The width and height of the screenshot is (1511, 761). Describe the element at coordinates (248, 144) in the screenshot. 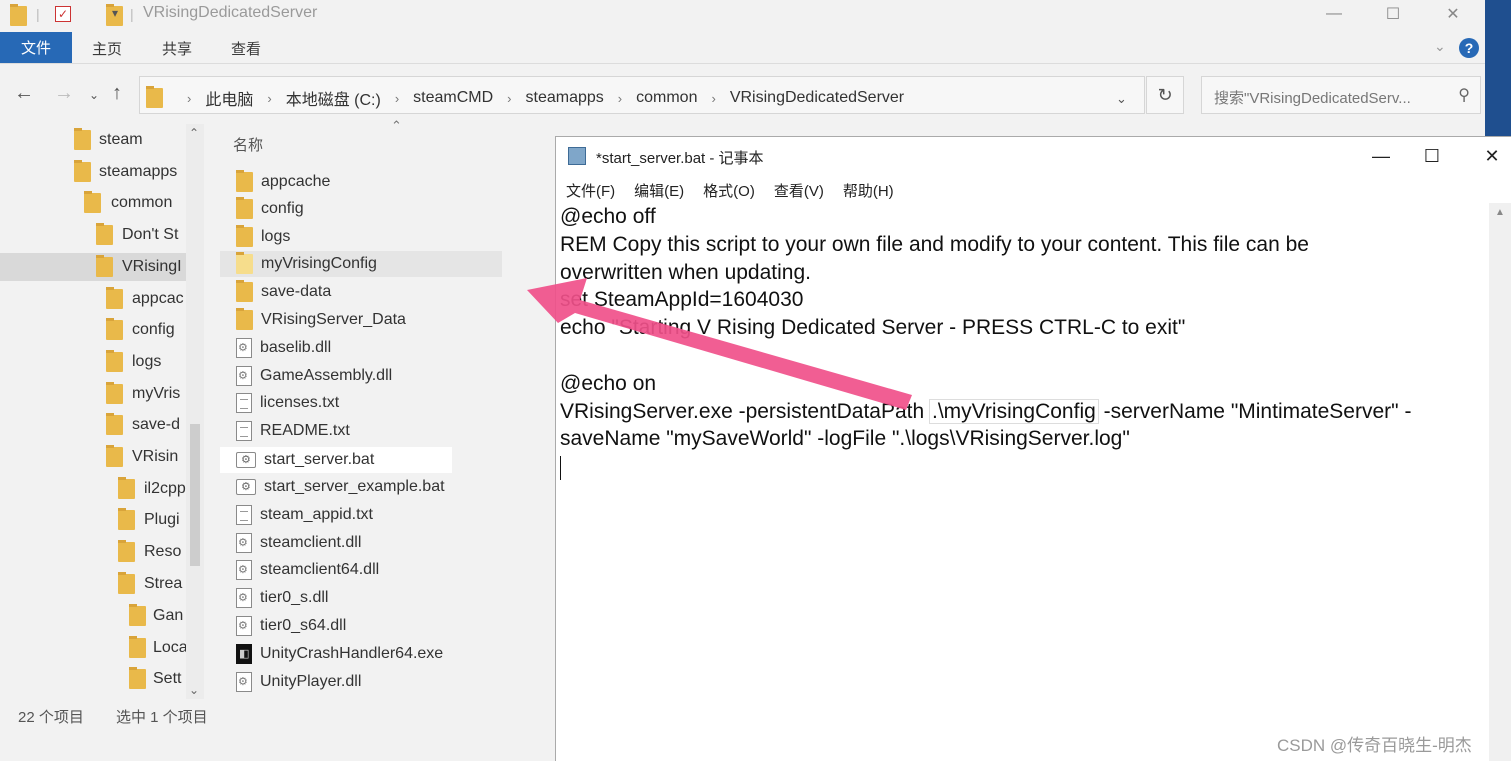

I see `column-header-name: 名称` at that location.